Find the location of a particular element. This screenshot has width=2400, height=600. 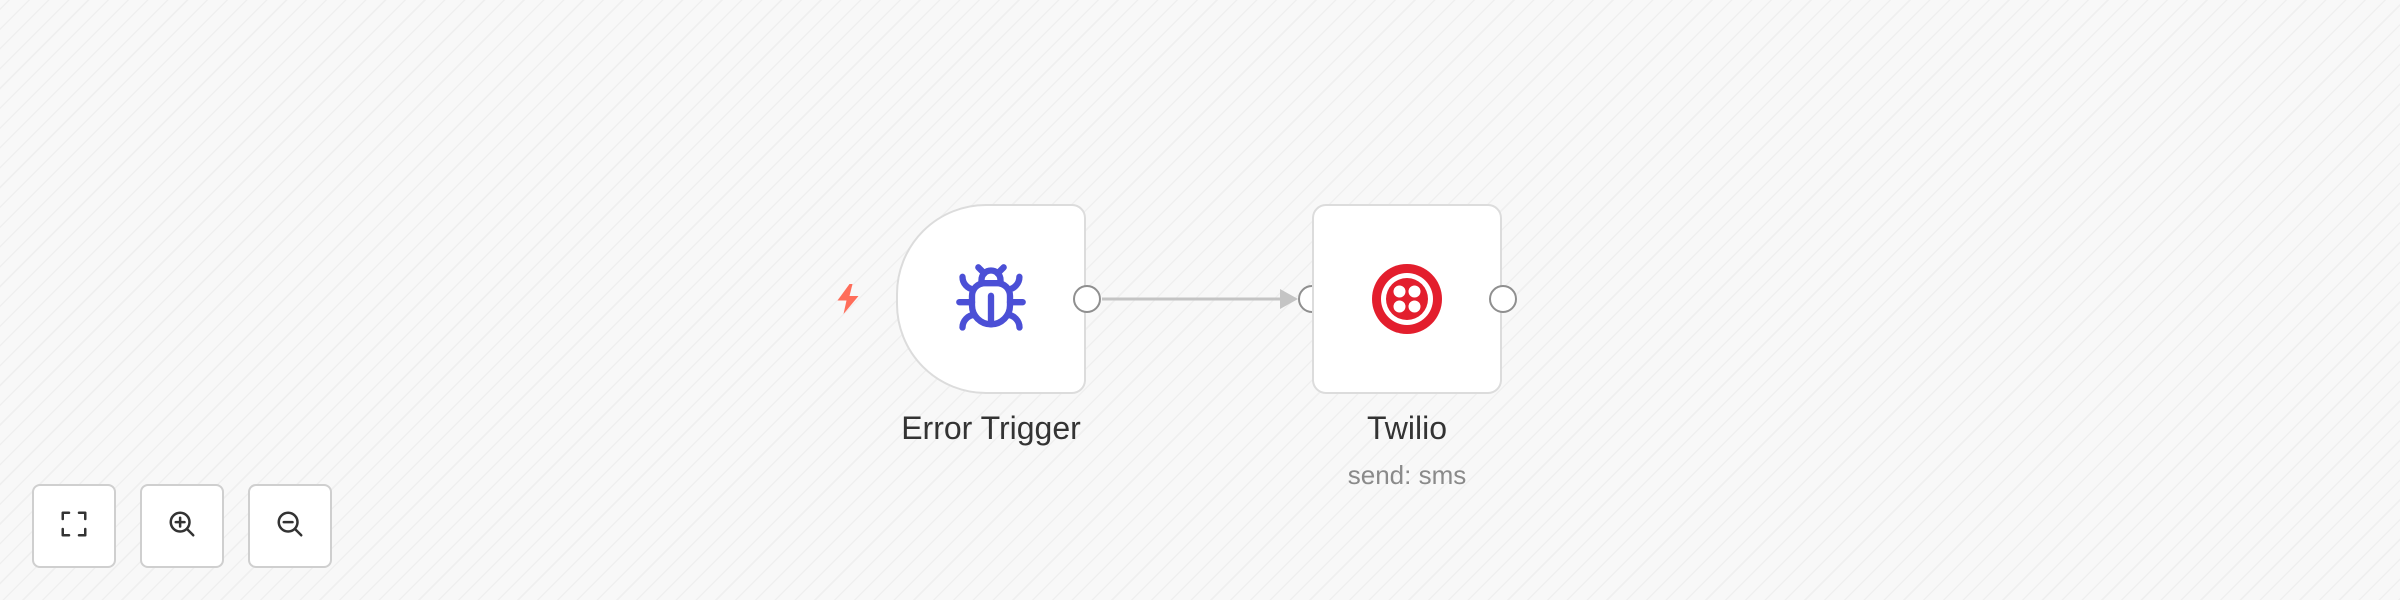

fit-view-button is located at coordinates (74, 526).